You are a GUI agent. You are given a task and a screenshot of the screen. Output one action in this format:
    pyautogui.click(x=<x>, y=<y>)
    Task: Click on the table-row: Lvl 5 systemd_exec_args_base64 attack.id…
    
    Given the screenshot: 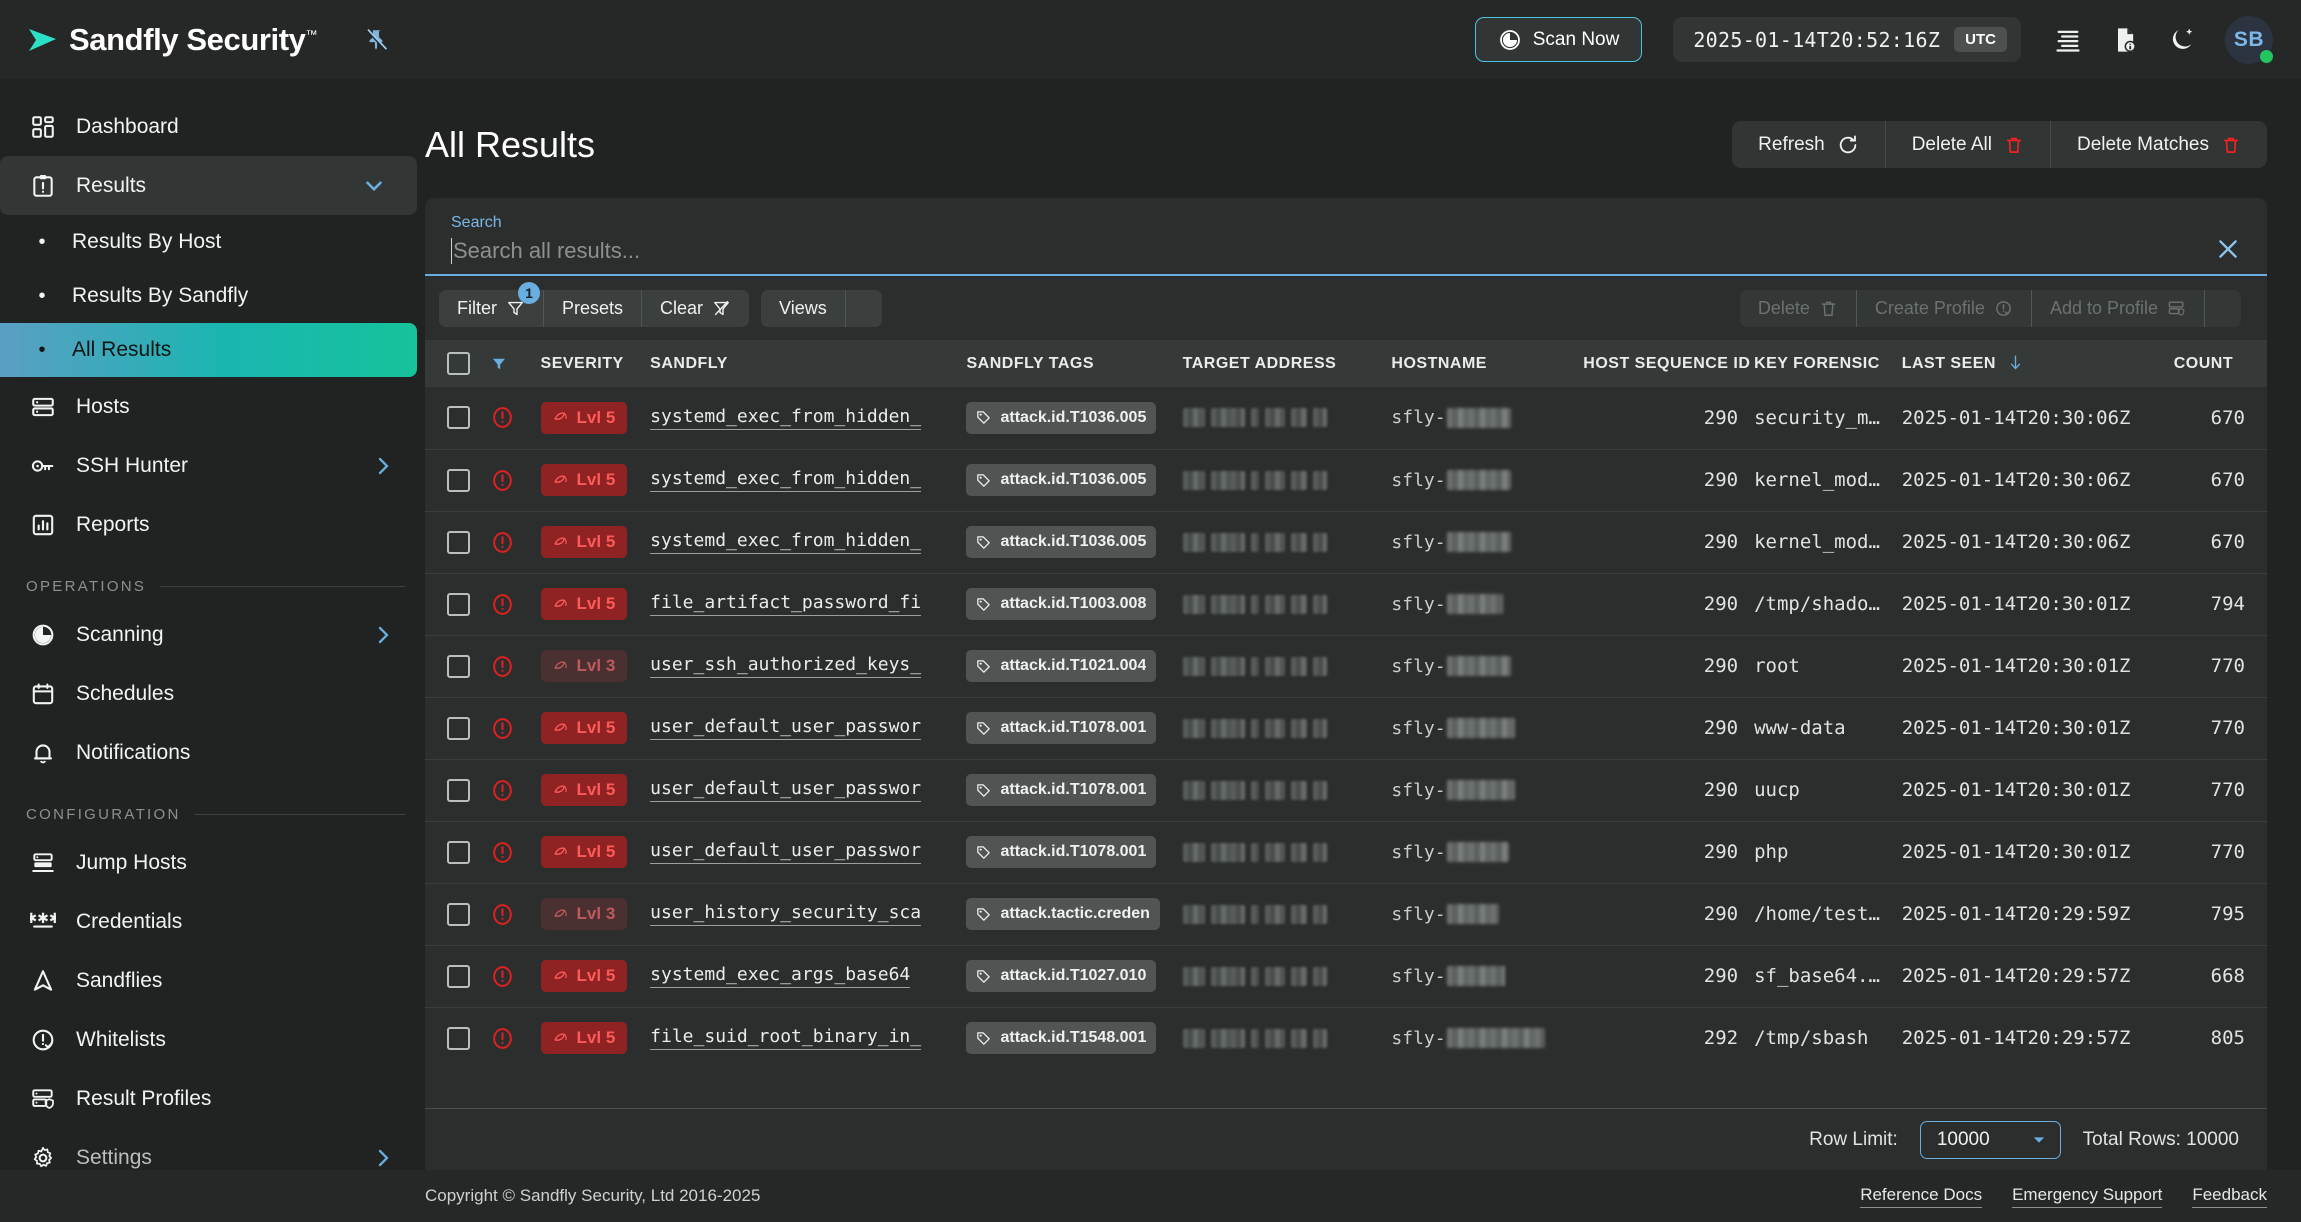 What is the action you would take?
    pyautogui.click(x=1346, y=976)
    